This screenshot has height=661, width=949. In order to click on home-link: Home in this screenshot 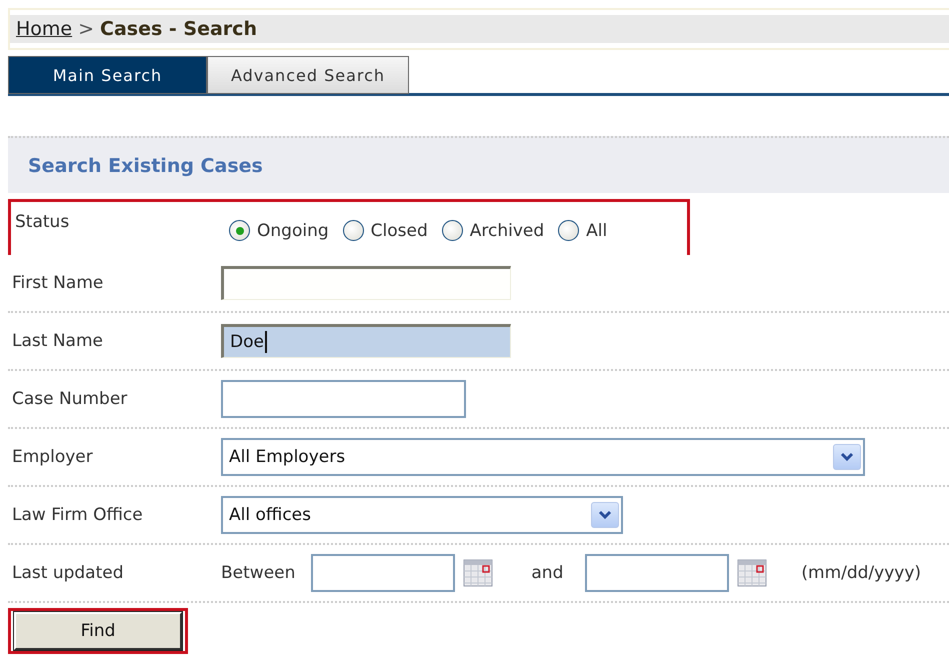, I will do `click(44, 29)`.